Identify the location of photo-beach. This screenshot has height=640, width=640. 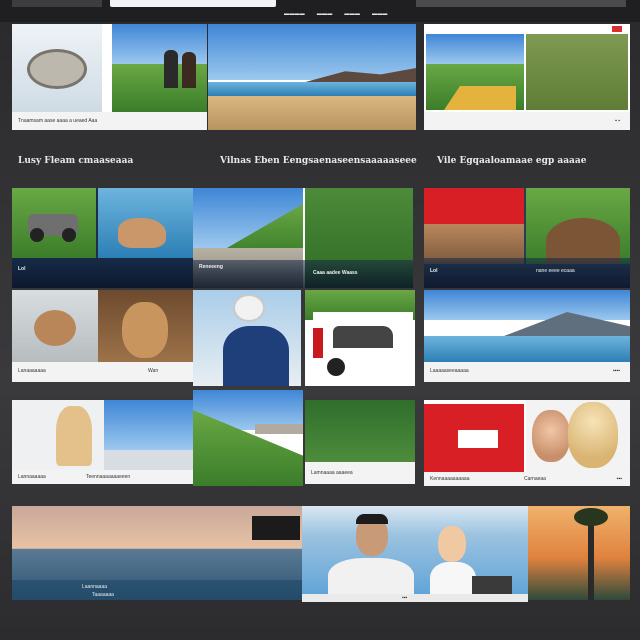
(312, 113).